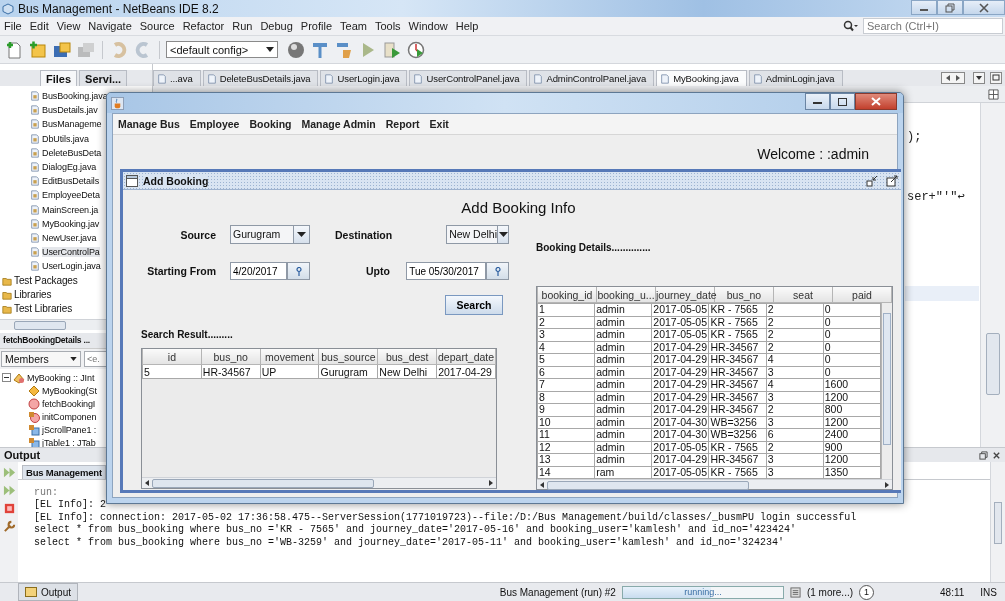  What do you see at coordinates (953, 78) in the screenshot?
I see `scroll-tabs-icon` at bounding box center [953, 78].